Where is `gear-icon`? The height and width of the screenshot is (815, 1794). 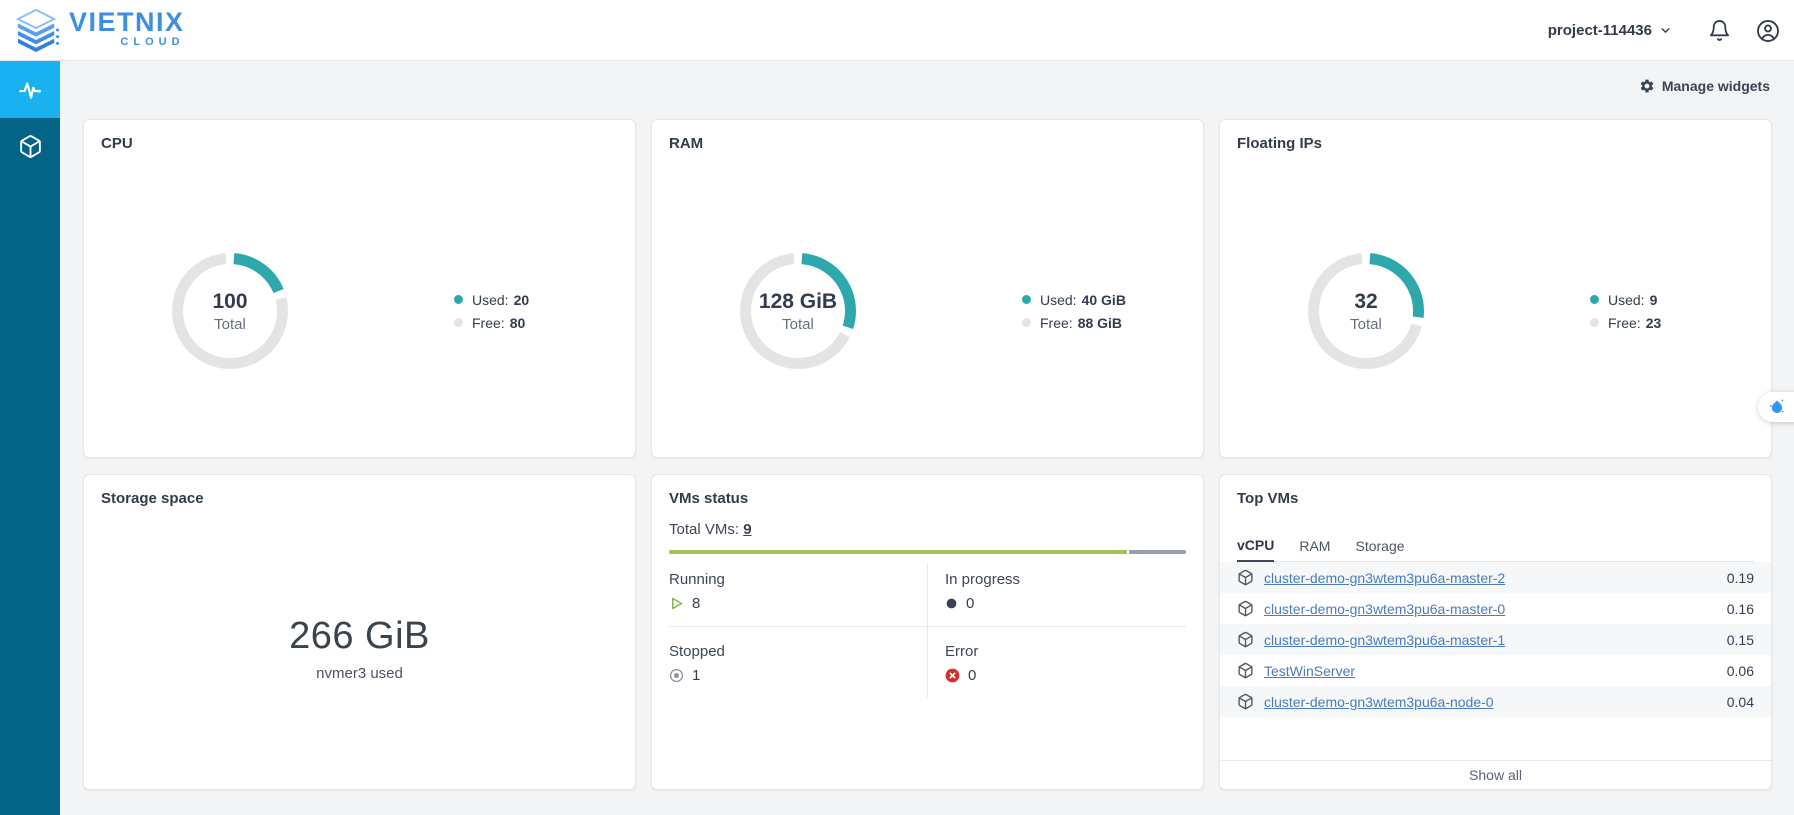 gear-icon is located at coordinates (1647, 86).